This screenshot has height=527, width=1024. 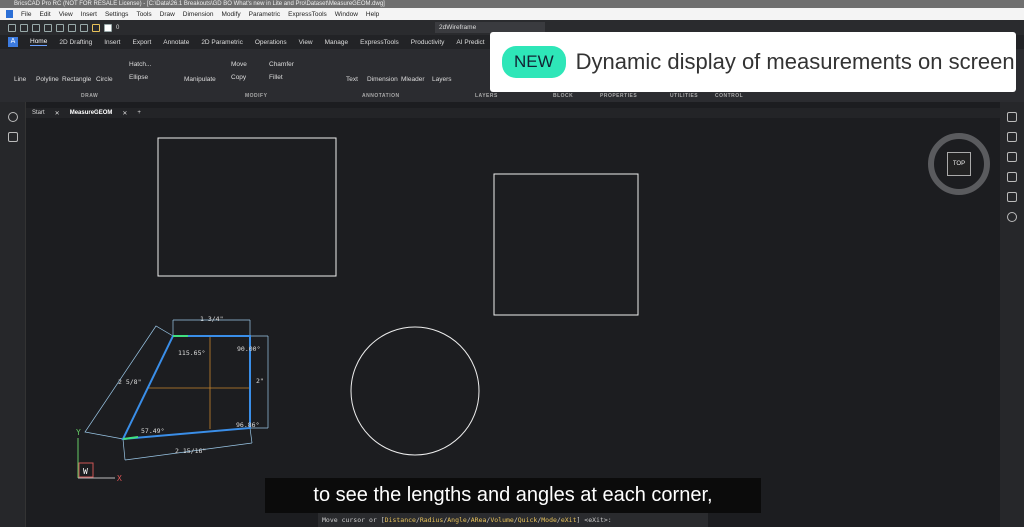 I want to click on circle-shape, so click(x=415, y=391).